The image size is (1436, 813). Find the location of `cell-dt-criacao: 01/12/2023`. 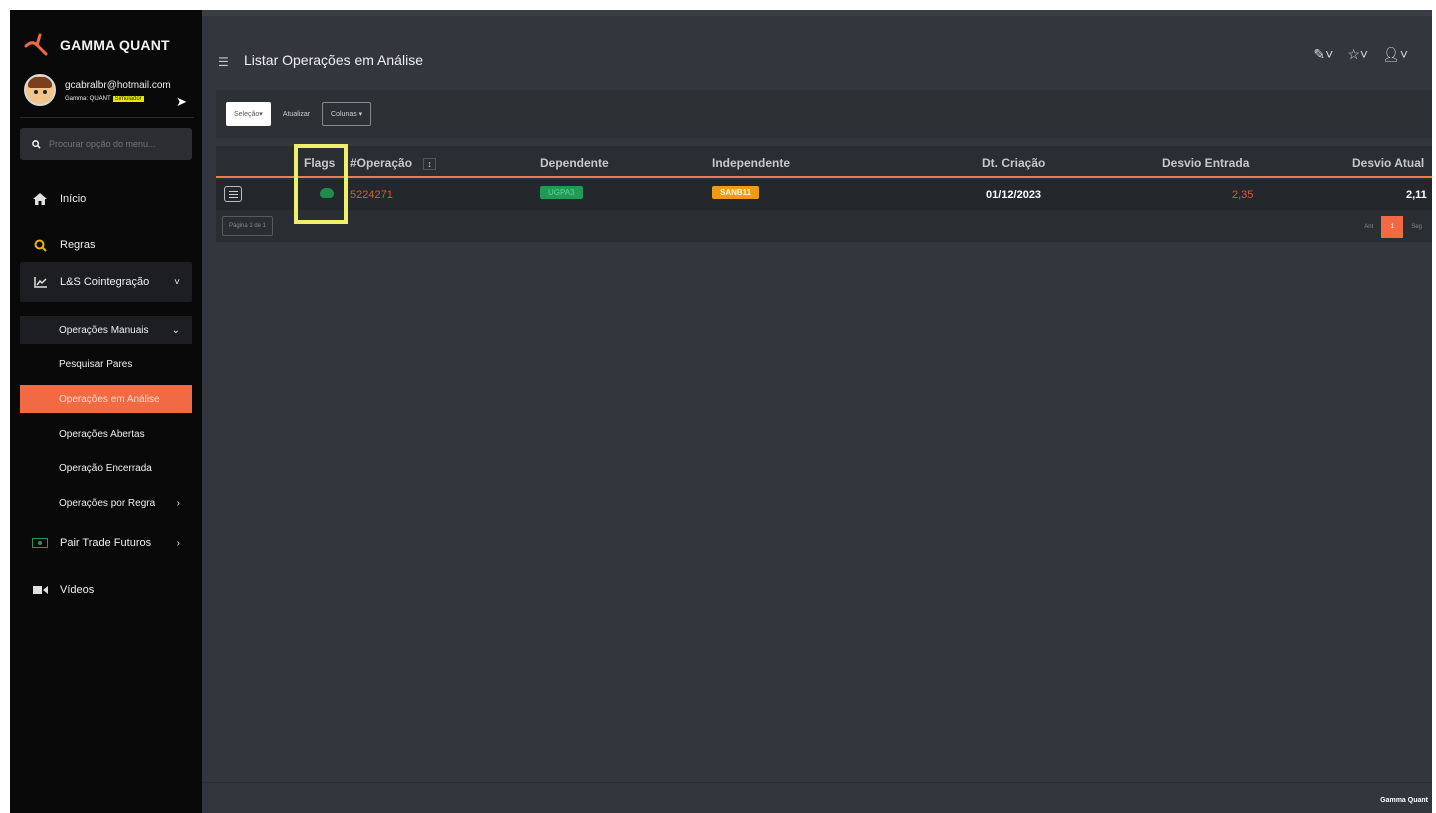

cell-dt-criacao: 01/12/2023 is located at coordinates (1014, 195).